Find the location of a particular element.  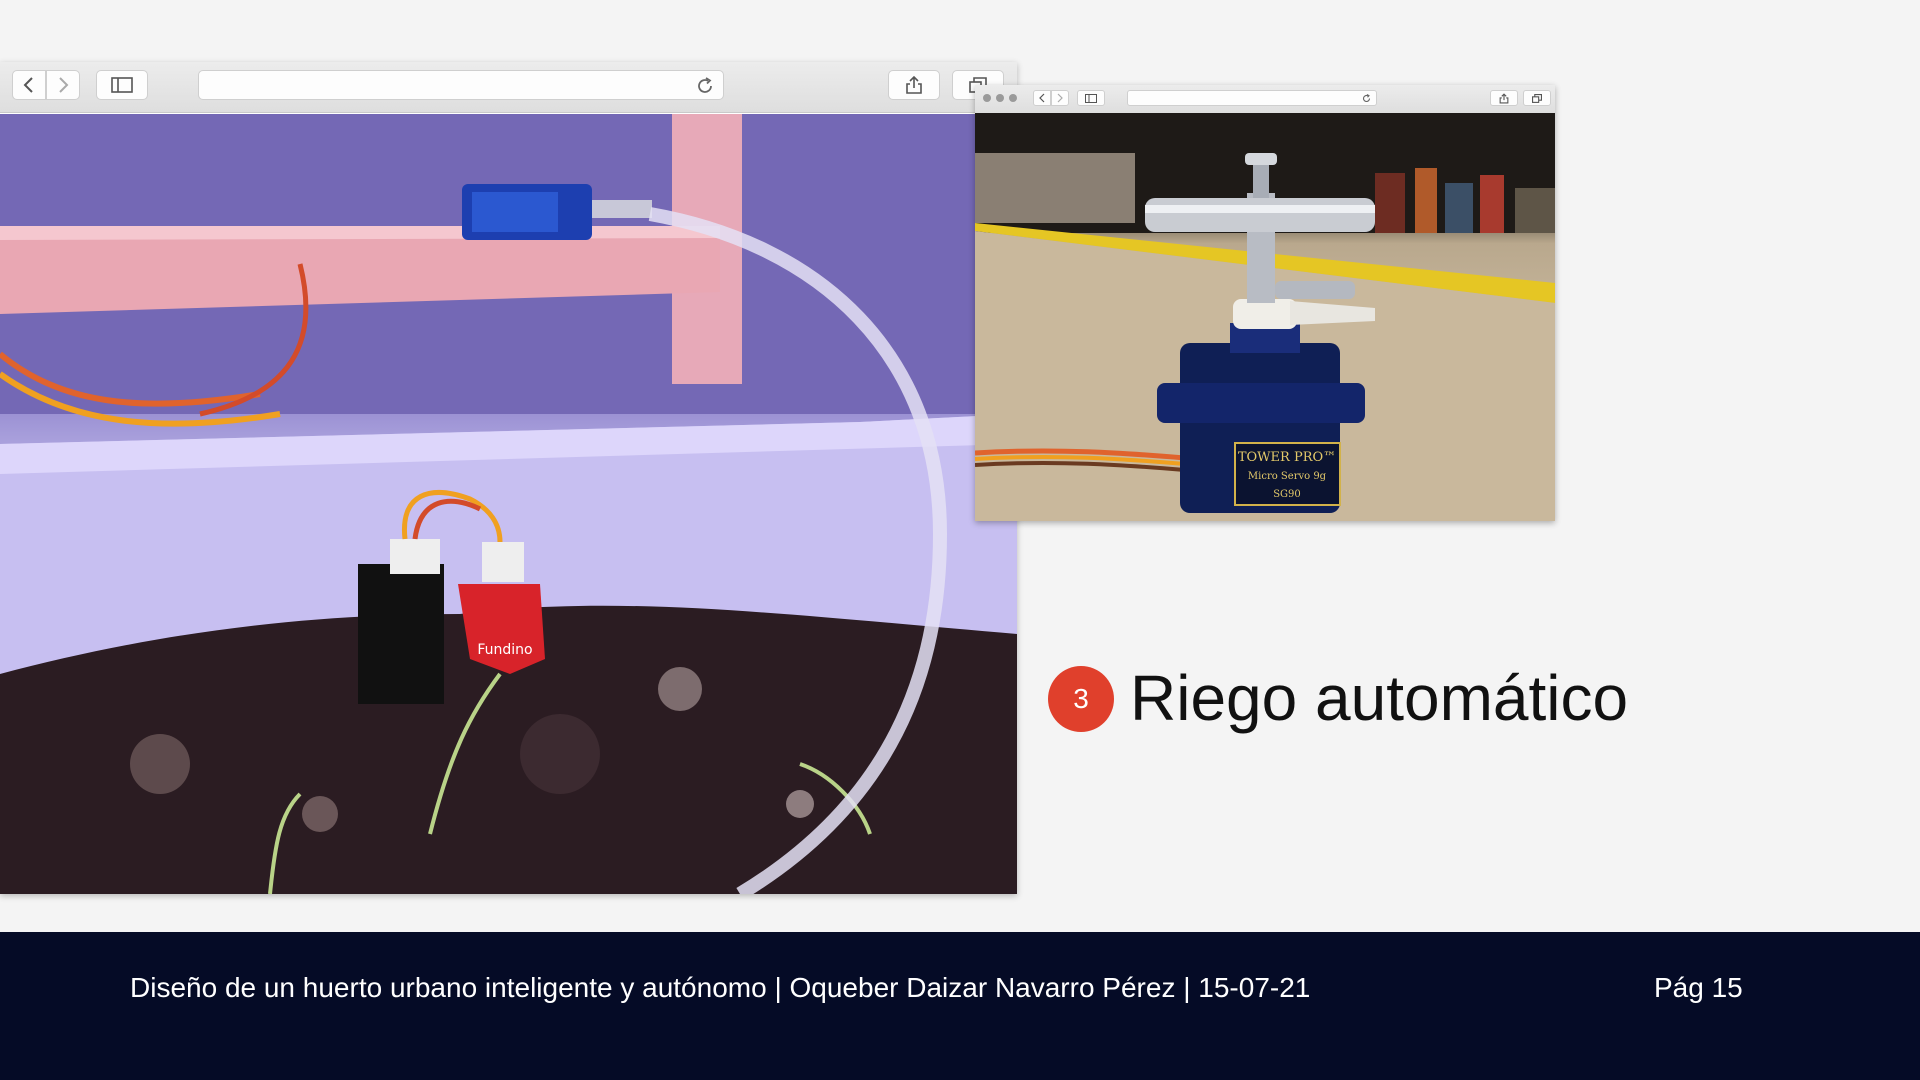

slide-heading: Riego automático is located at coordinates (1379, 698).